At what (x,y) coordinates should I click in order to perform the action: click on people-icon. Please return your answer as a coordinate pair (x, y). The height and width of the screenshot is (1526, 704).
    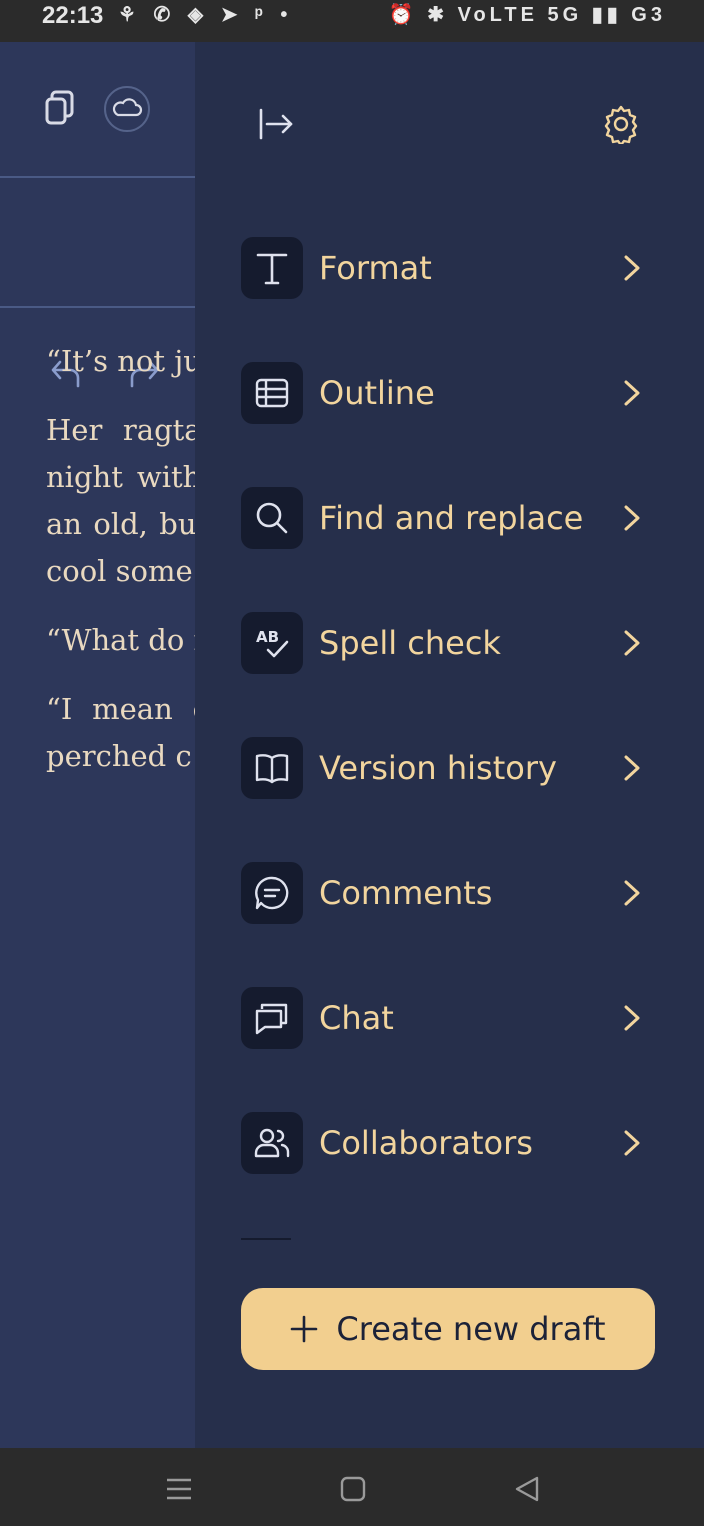
    Looking at the image, I should click on (272, 1143).